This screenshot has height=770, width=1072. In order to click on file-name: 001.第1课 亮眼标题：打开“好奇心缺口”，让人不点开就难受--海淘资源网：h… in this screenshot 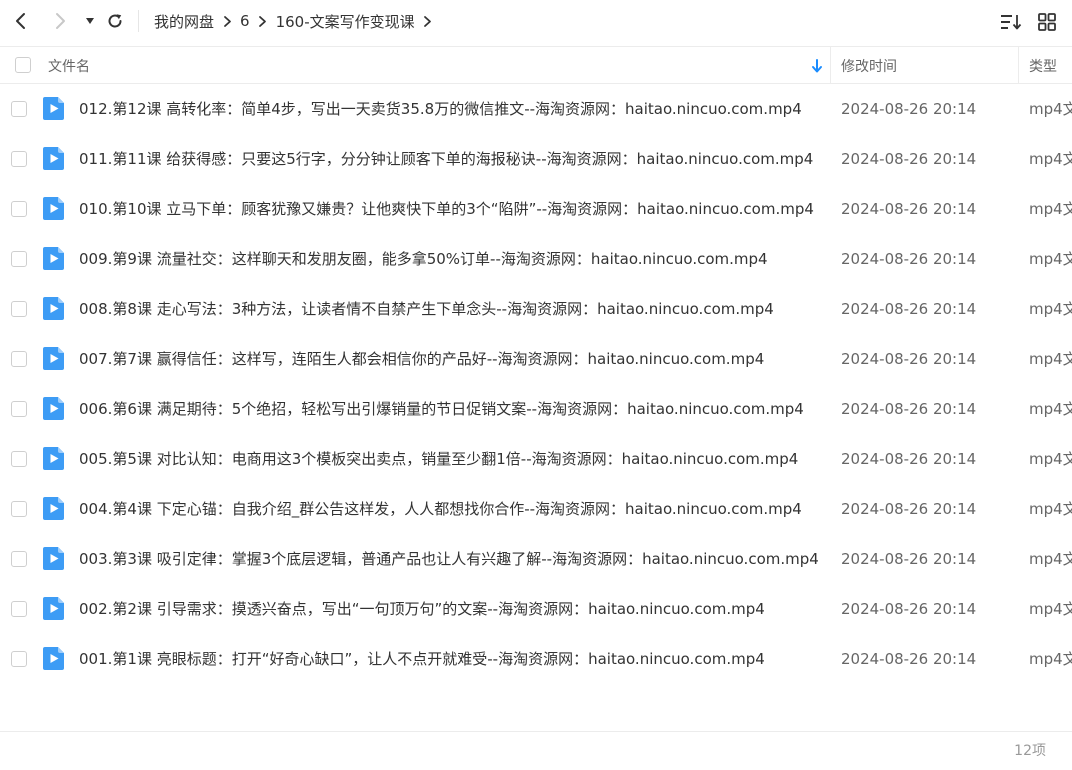, I will do `click(449, 659)`.